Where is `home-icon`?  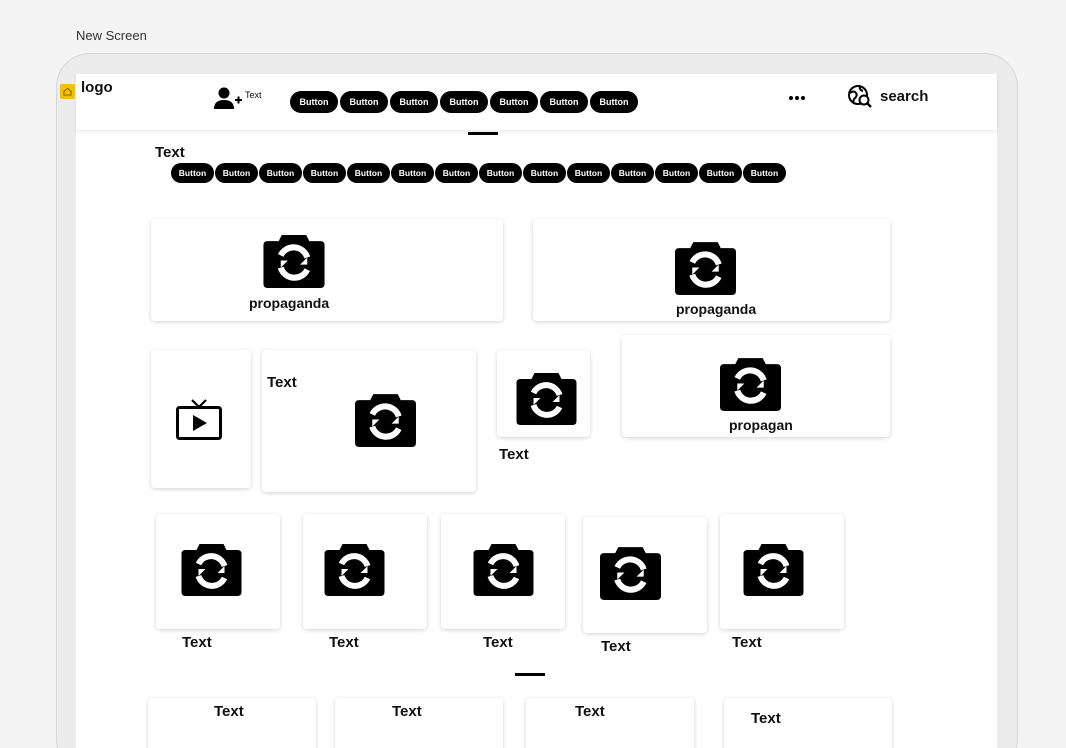 home-icon is located at coordinates (67, 91).